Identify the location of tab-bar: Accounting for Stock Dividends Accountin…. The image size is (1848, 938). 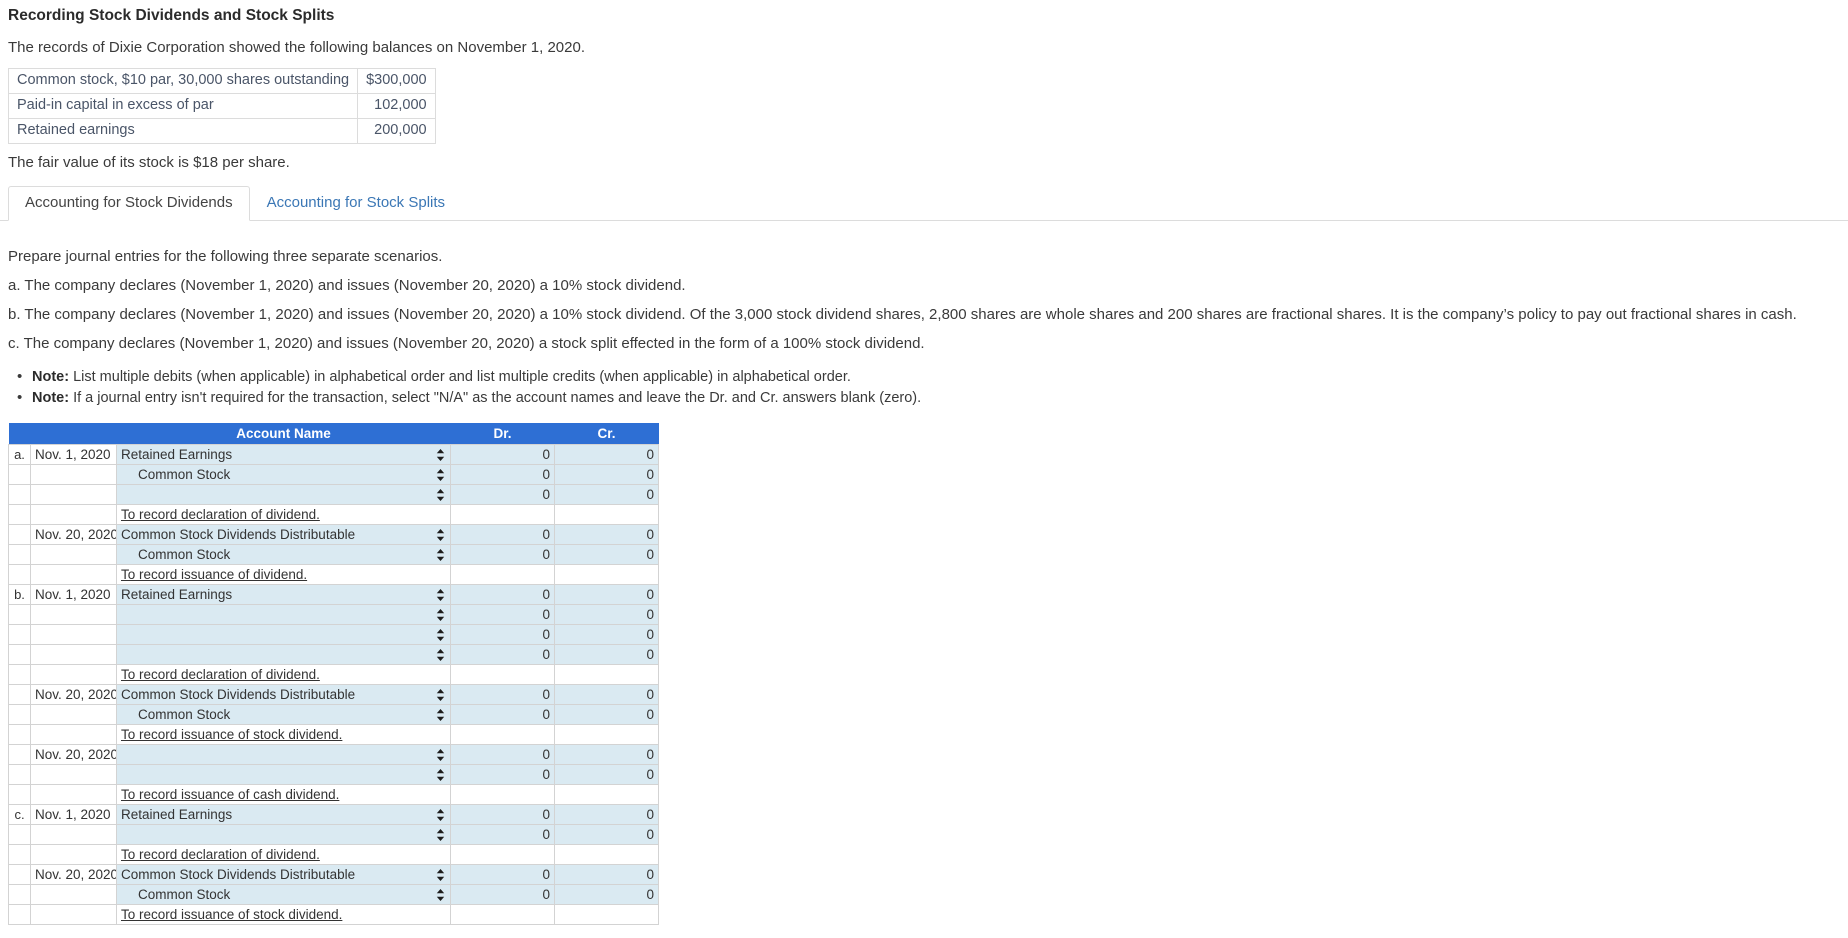
(924, 203).